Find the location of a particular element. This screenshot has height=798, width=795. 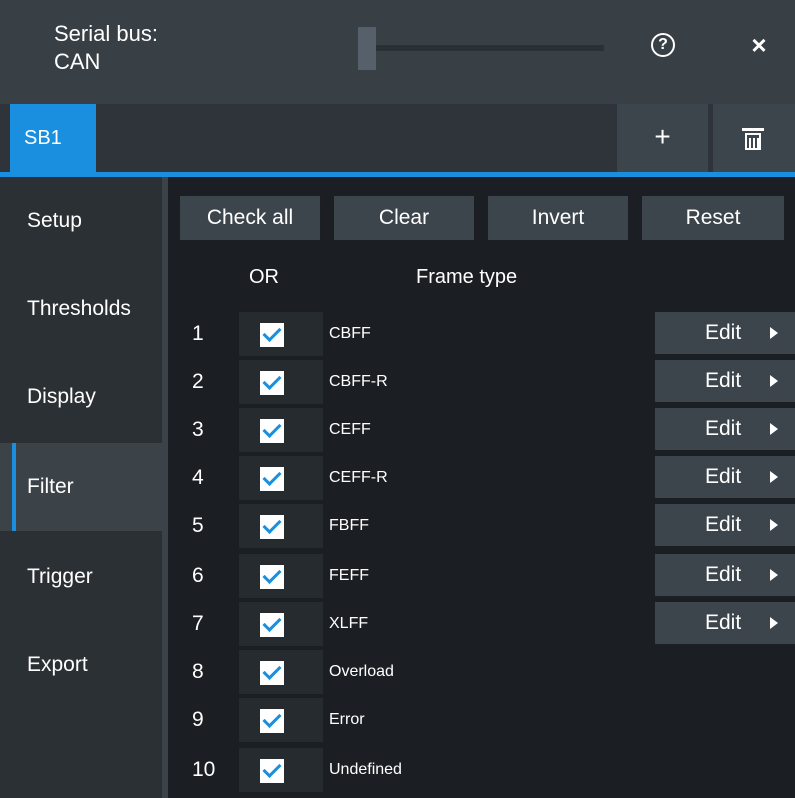

frame-type-label: FEFF is located at coordinates (349, 575).